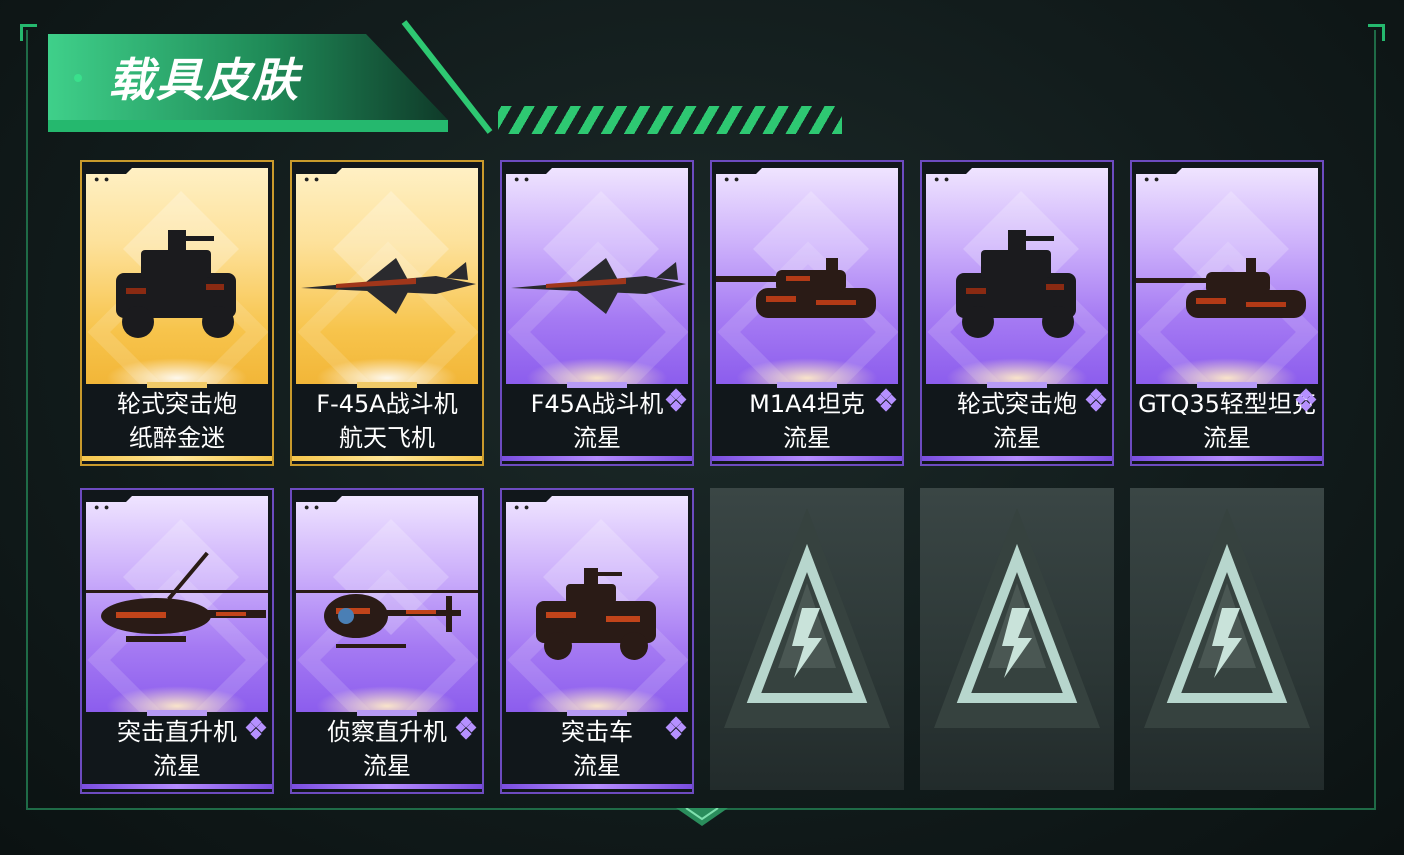 This screenshot has width=1404, height=855. What do you see at coordinates (27, 420) in the screenshot?
I see `frame-left-border` at bounding box center [27, 420].